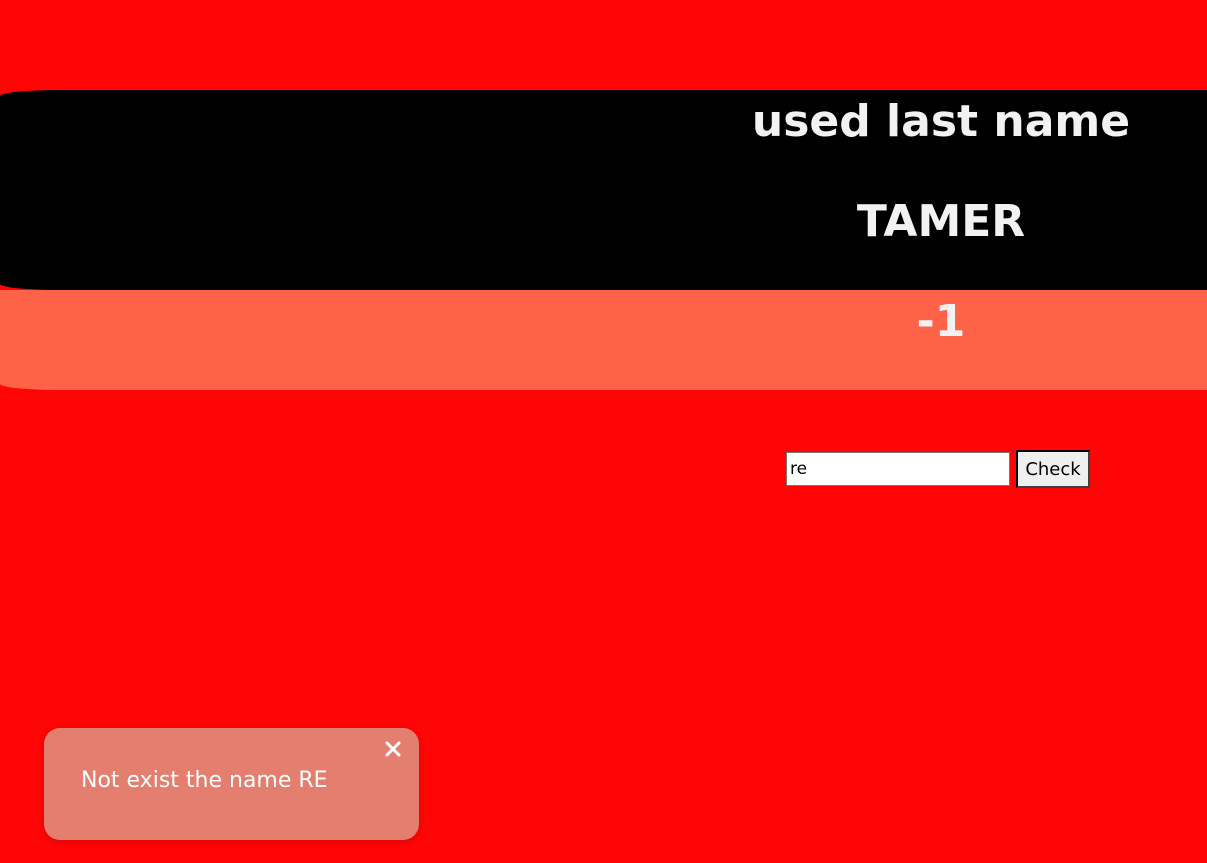  I want to click on count-display: -1, so click(941, 321).